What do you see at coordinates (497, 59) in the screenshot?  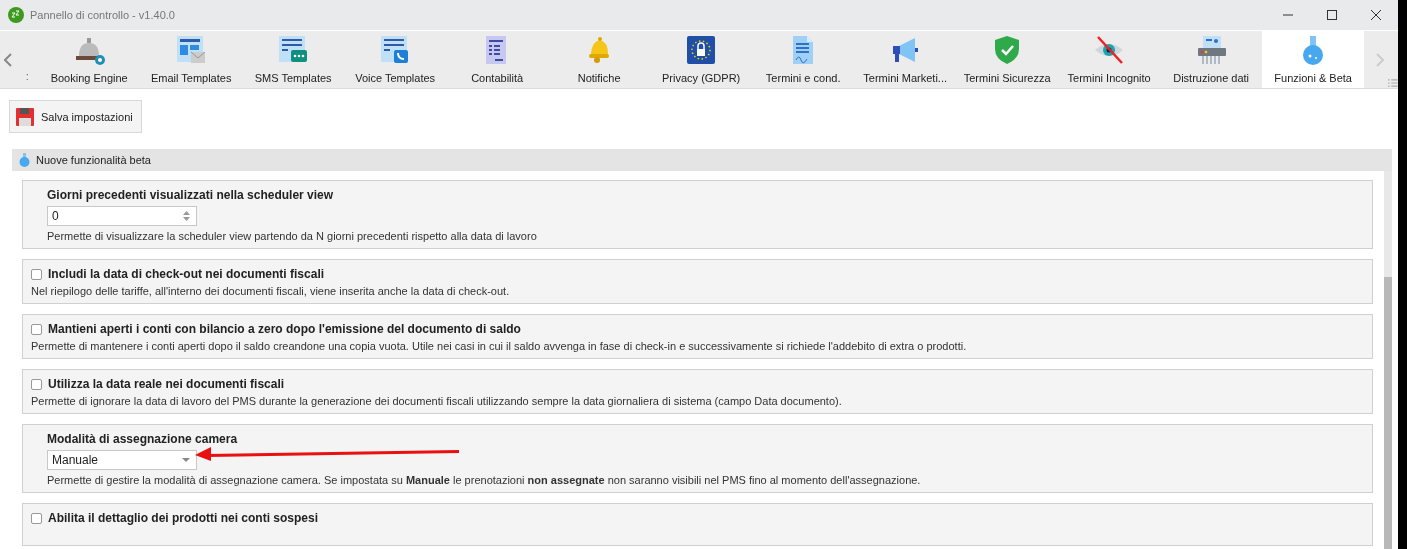 I see `tab: Contabilità` at bounding box center [497, 59].